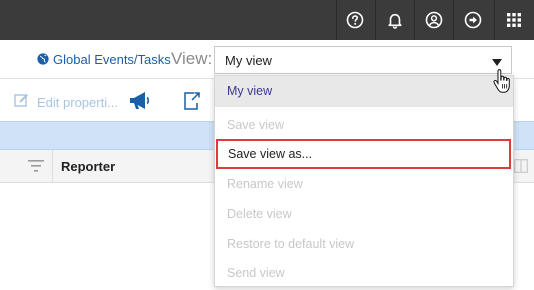 The width and height of the screenshot is (534, 290). What do you see at coordinates (192, 101) in the screenshot?
I see `export-icon` at bounding box center [192, 101].